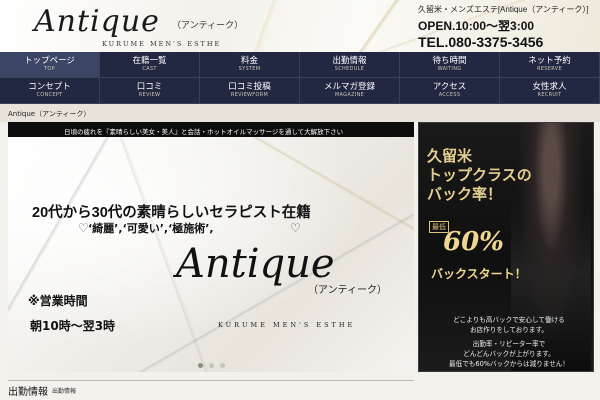  I want to click on nav-sublabel: RECRUIT, so click(549, 95).